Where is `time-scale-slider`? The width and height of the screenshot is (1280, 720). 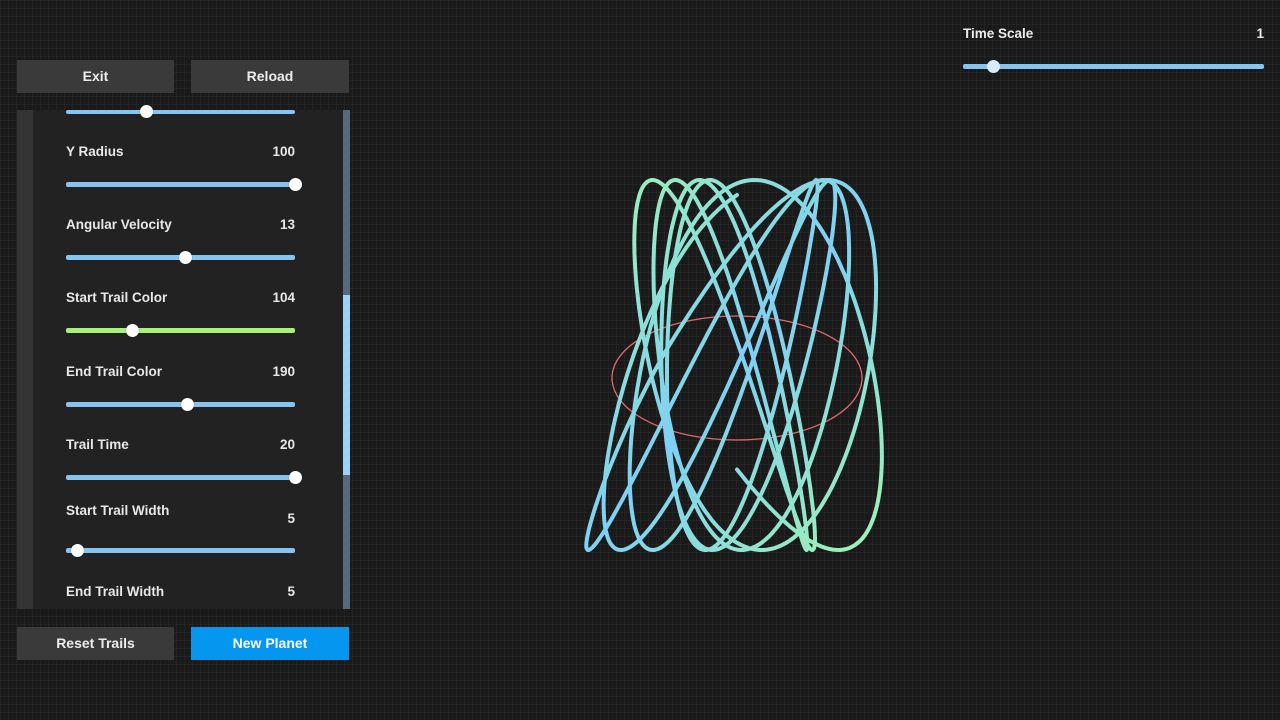
time-scale-slider is located at coordinates (1113, 66).